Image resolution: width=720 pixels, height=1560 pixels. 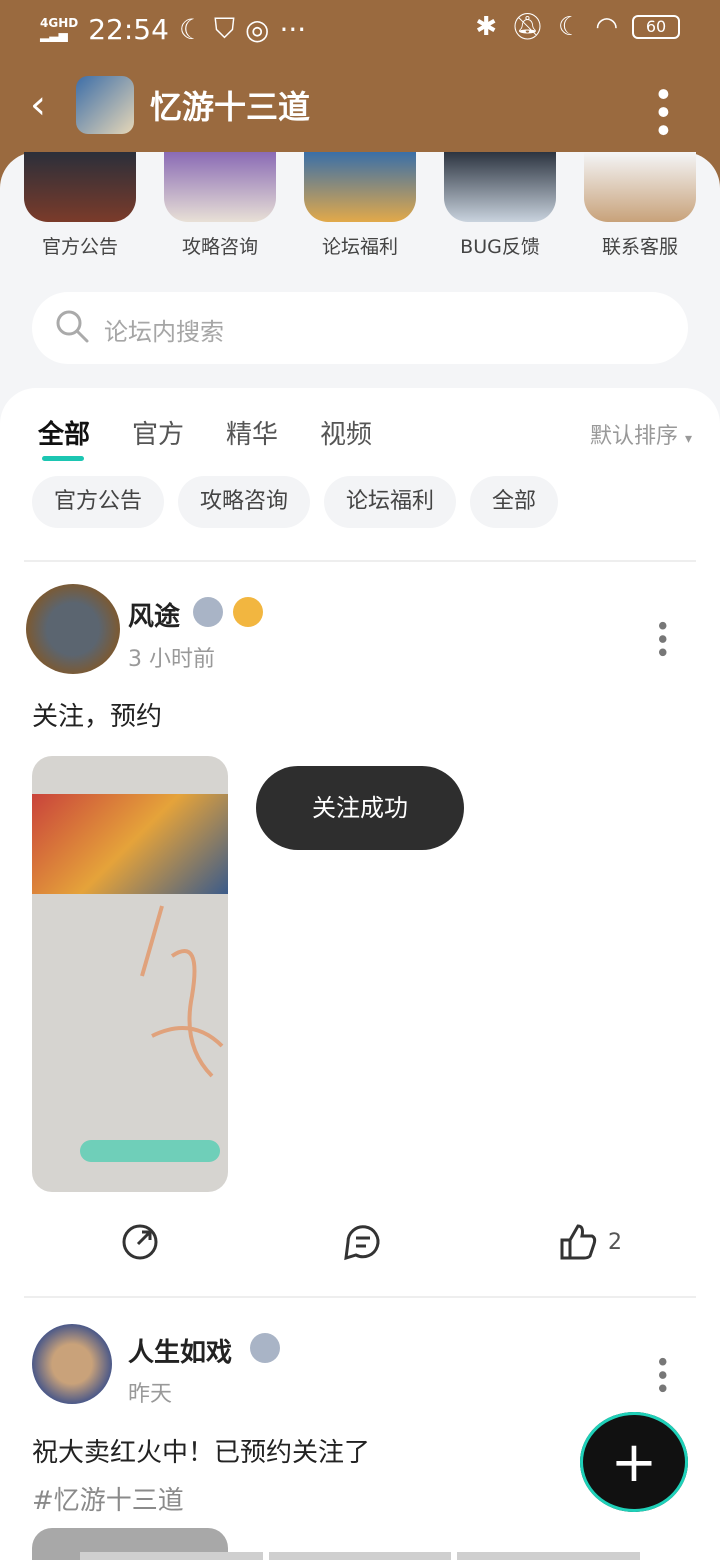 I want to click on thumbs-up-icon, so click(x=578, y=1242).